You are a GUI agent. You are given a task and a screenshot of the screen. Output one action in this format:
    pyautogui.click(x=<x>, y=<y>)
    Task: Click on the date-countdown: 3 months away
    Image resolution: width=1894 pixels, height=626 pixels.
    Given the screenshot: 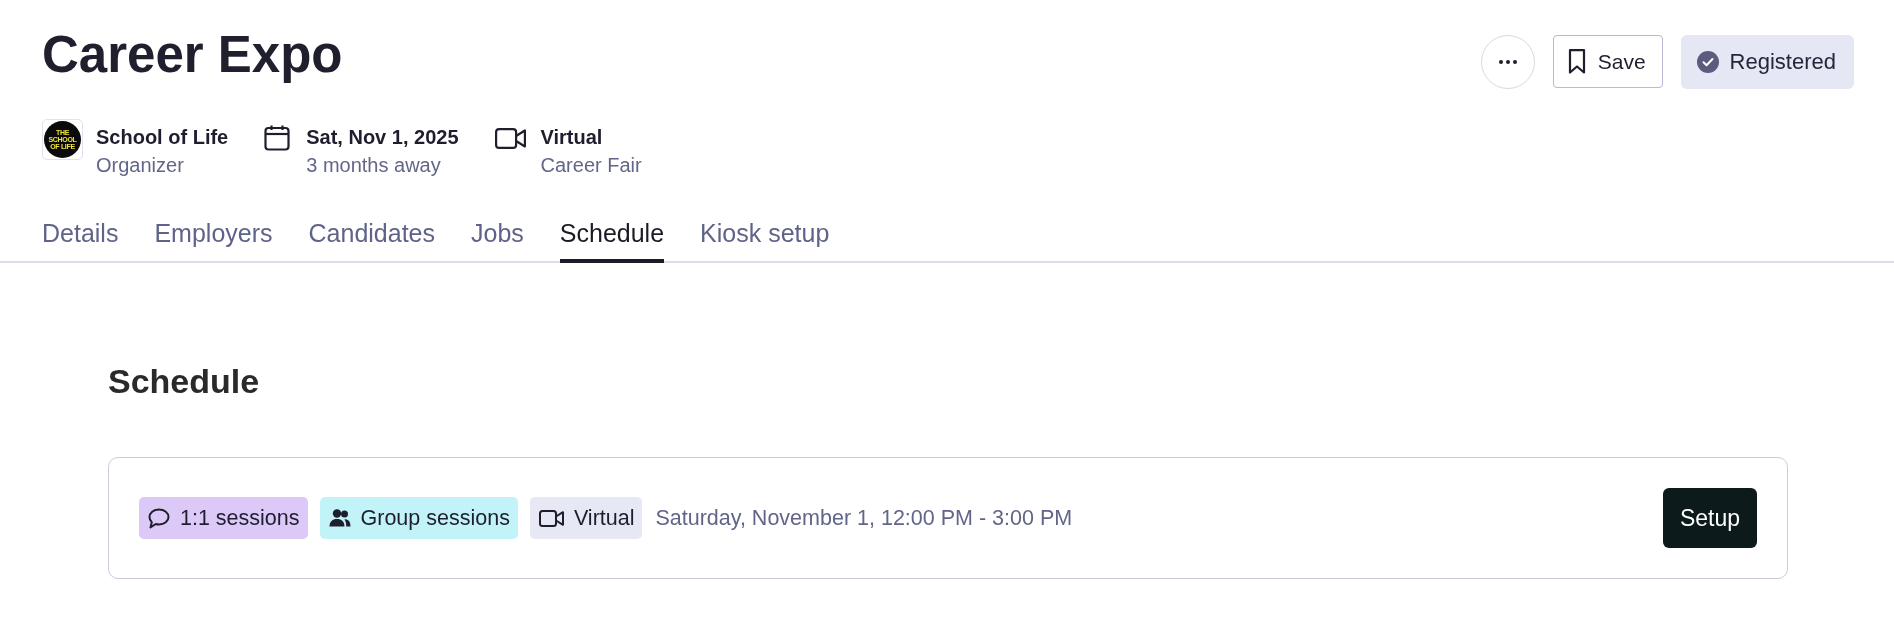 What is the action you would take?
    pyautogui.click(x=373, y=165)
    